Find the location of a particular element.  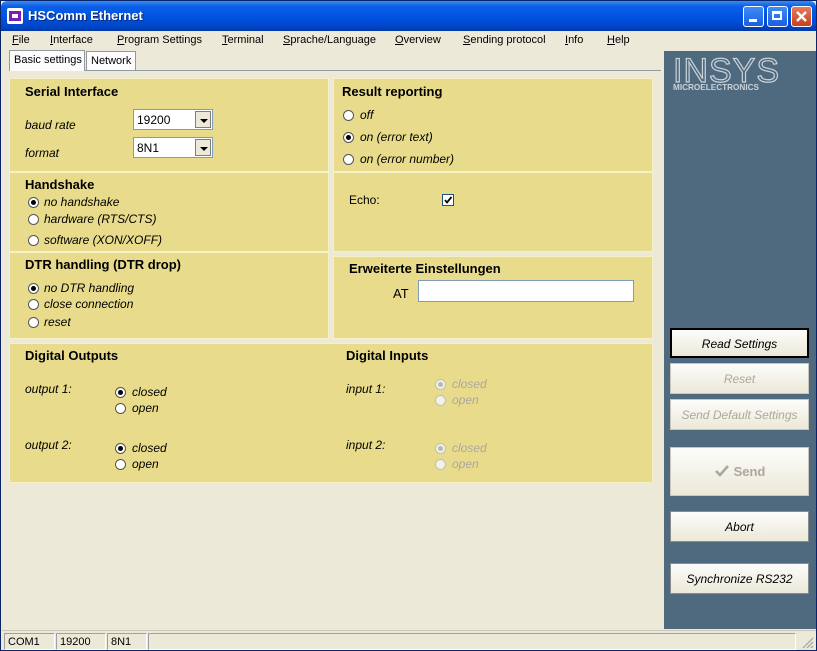

status-bar: COM1 19200 8N1 is located at coordinates (409, 640).